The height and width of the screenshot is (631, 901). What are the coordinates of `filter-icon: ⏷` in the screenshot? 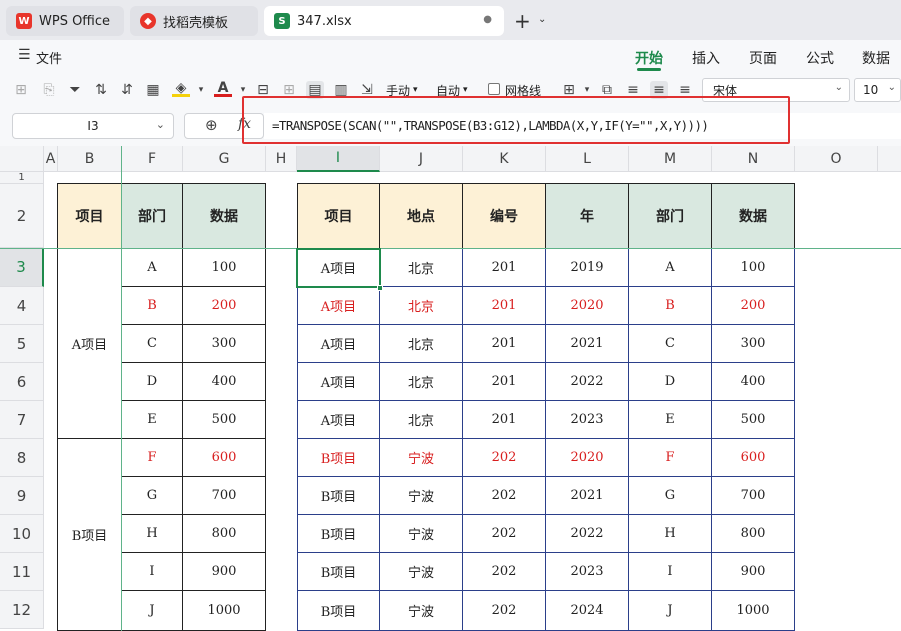 It's located at (75, 90).